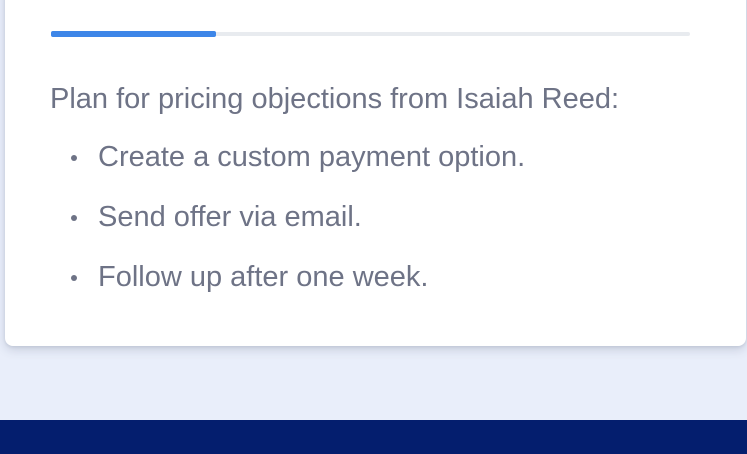 The height and width of the screenshot is (454, 747). I want to click on plan-item: Send offer via email., so click(287, 230).